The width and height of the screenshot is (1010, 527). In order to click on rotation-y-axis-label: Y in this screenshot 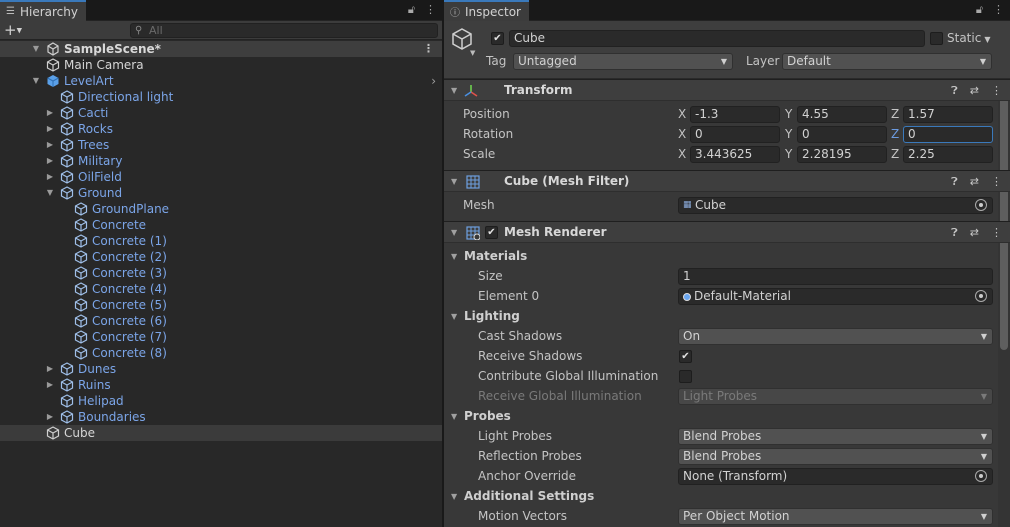, I will do `click(788, 134)`.